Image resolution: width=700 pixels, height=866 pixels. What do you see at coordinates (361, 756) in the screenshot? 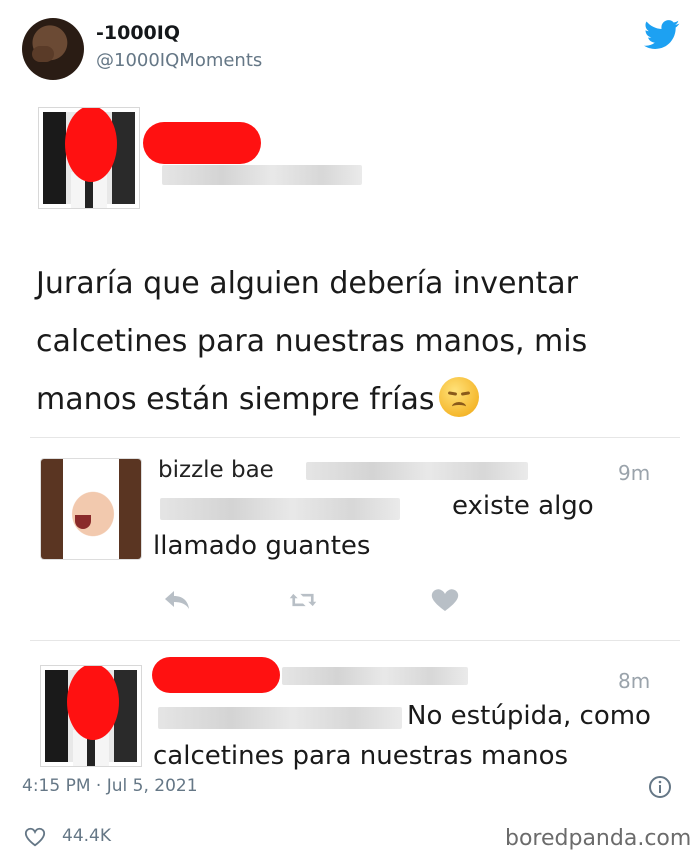
I see `reply-text-line2: calcetines para nuestras manos` at bounding box center [361, 756].